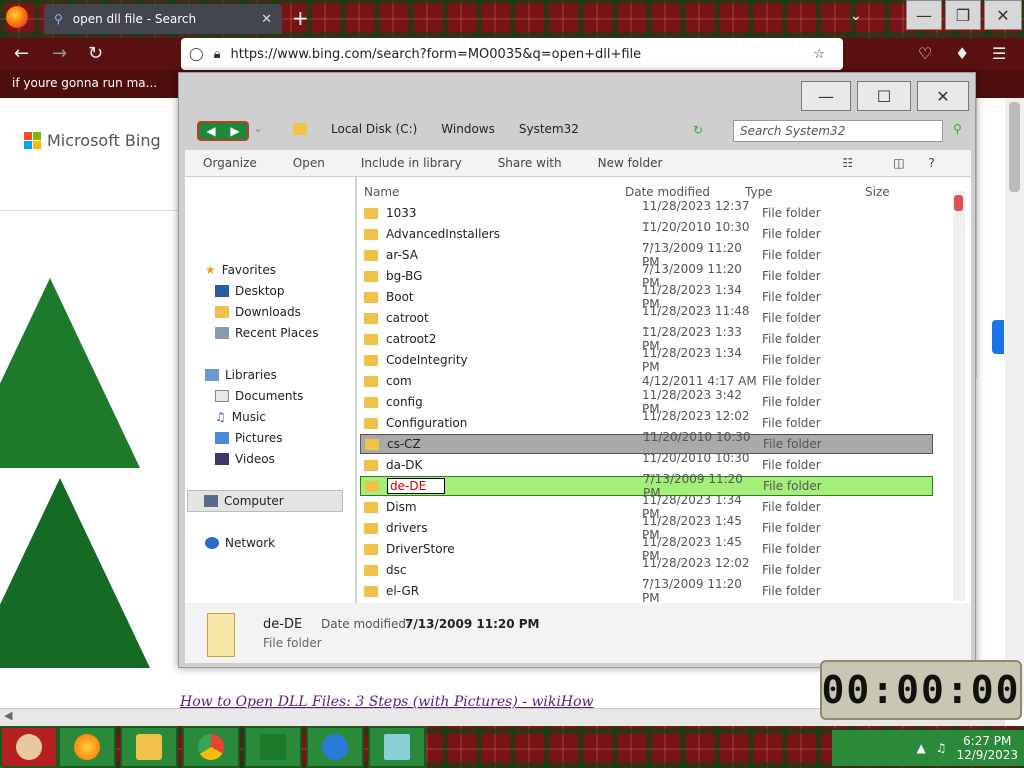 Image resolution: width=1024 pixels, height=768 pixels. I want to click on bing-logo: Microsoft Bing, so click(92, 140).